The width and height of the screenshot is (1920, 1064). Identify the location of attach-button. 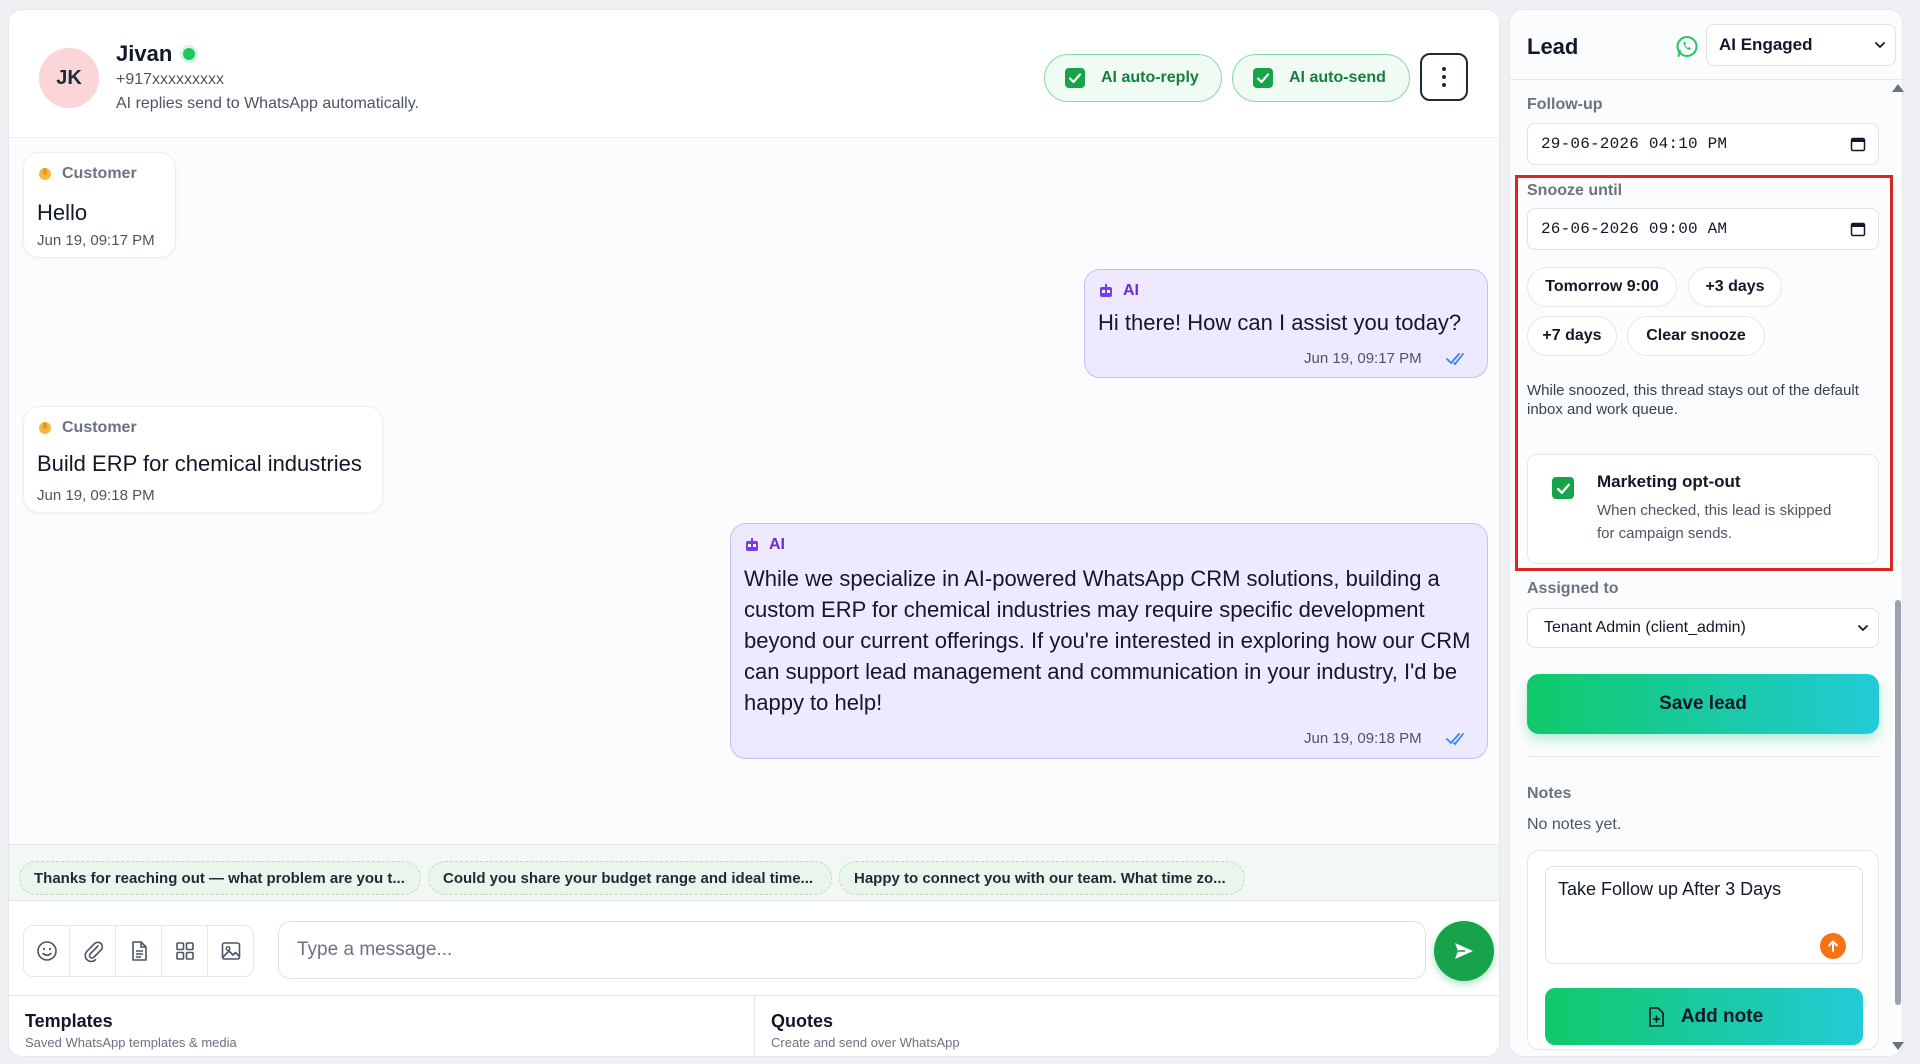
(92, 951).